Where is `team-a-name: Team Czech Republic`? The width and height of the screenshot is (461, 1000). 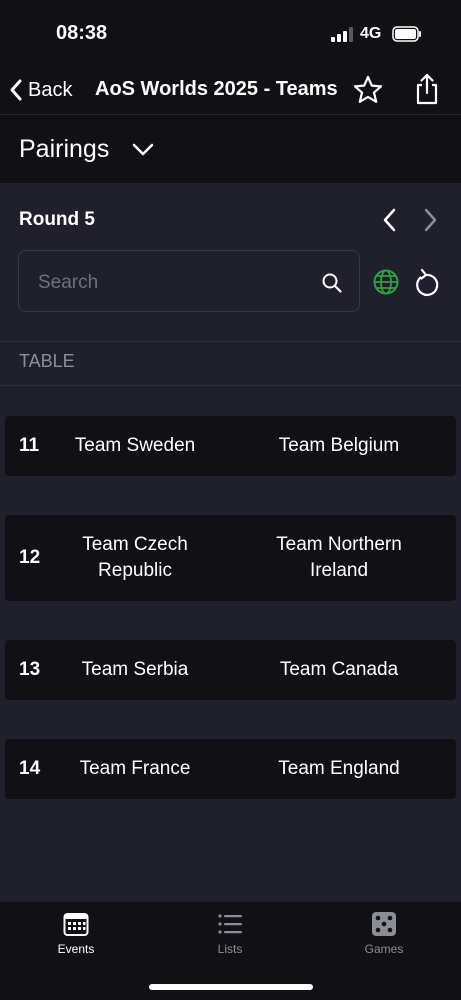
team-a-name: Team Czech Republic is located at coordinates (135, 557).